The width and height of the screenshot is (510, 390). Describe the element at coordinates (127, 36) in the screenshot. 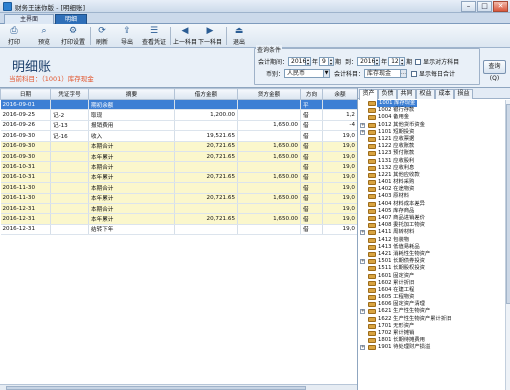

I see `export-button: ⇪ 导出` at that location.